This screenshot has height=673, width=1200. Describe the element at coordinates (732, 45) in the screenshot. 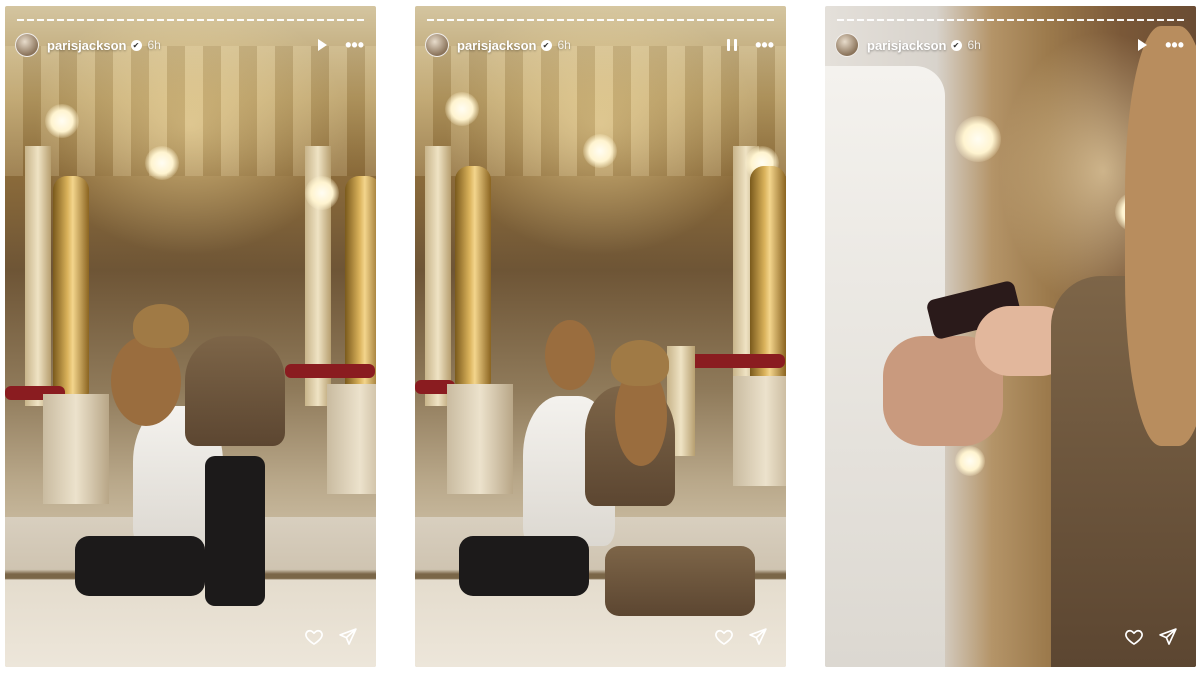

I see `pause-icon` at that location.